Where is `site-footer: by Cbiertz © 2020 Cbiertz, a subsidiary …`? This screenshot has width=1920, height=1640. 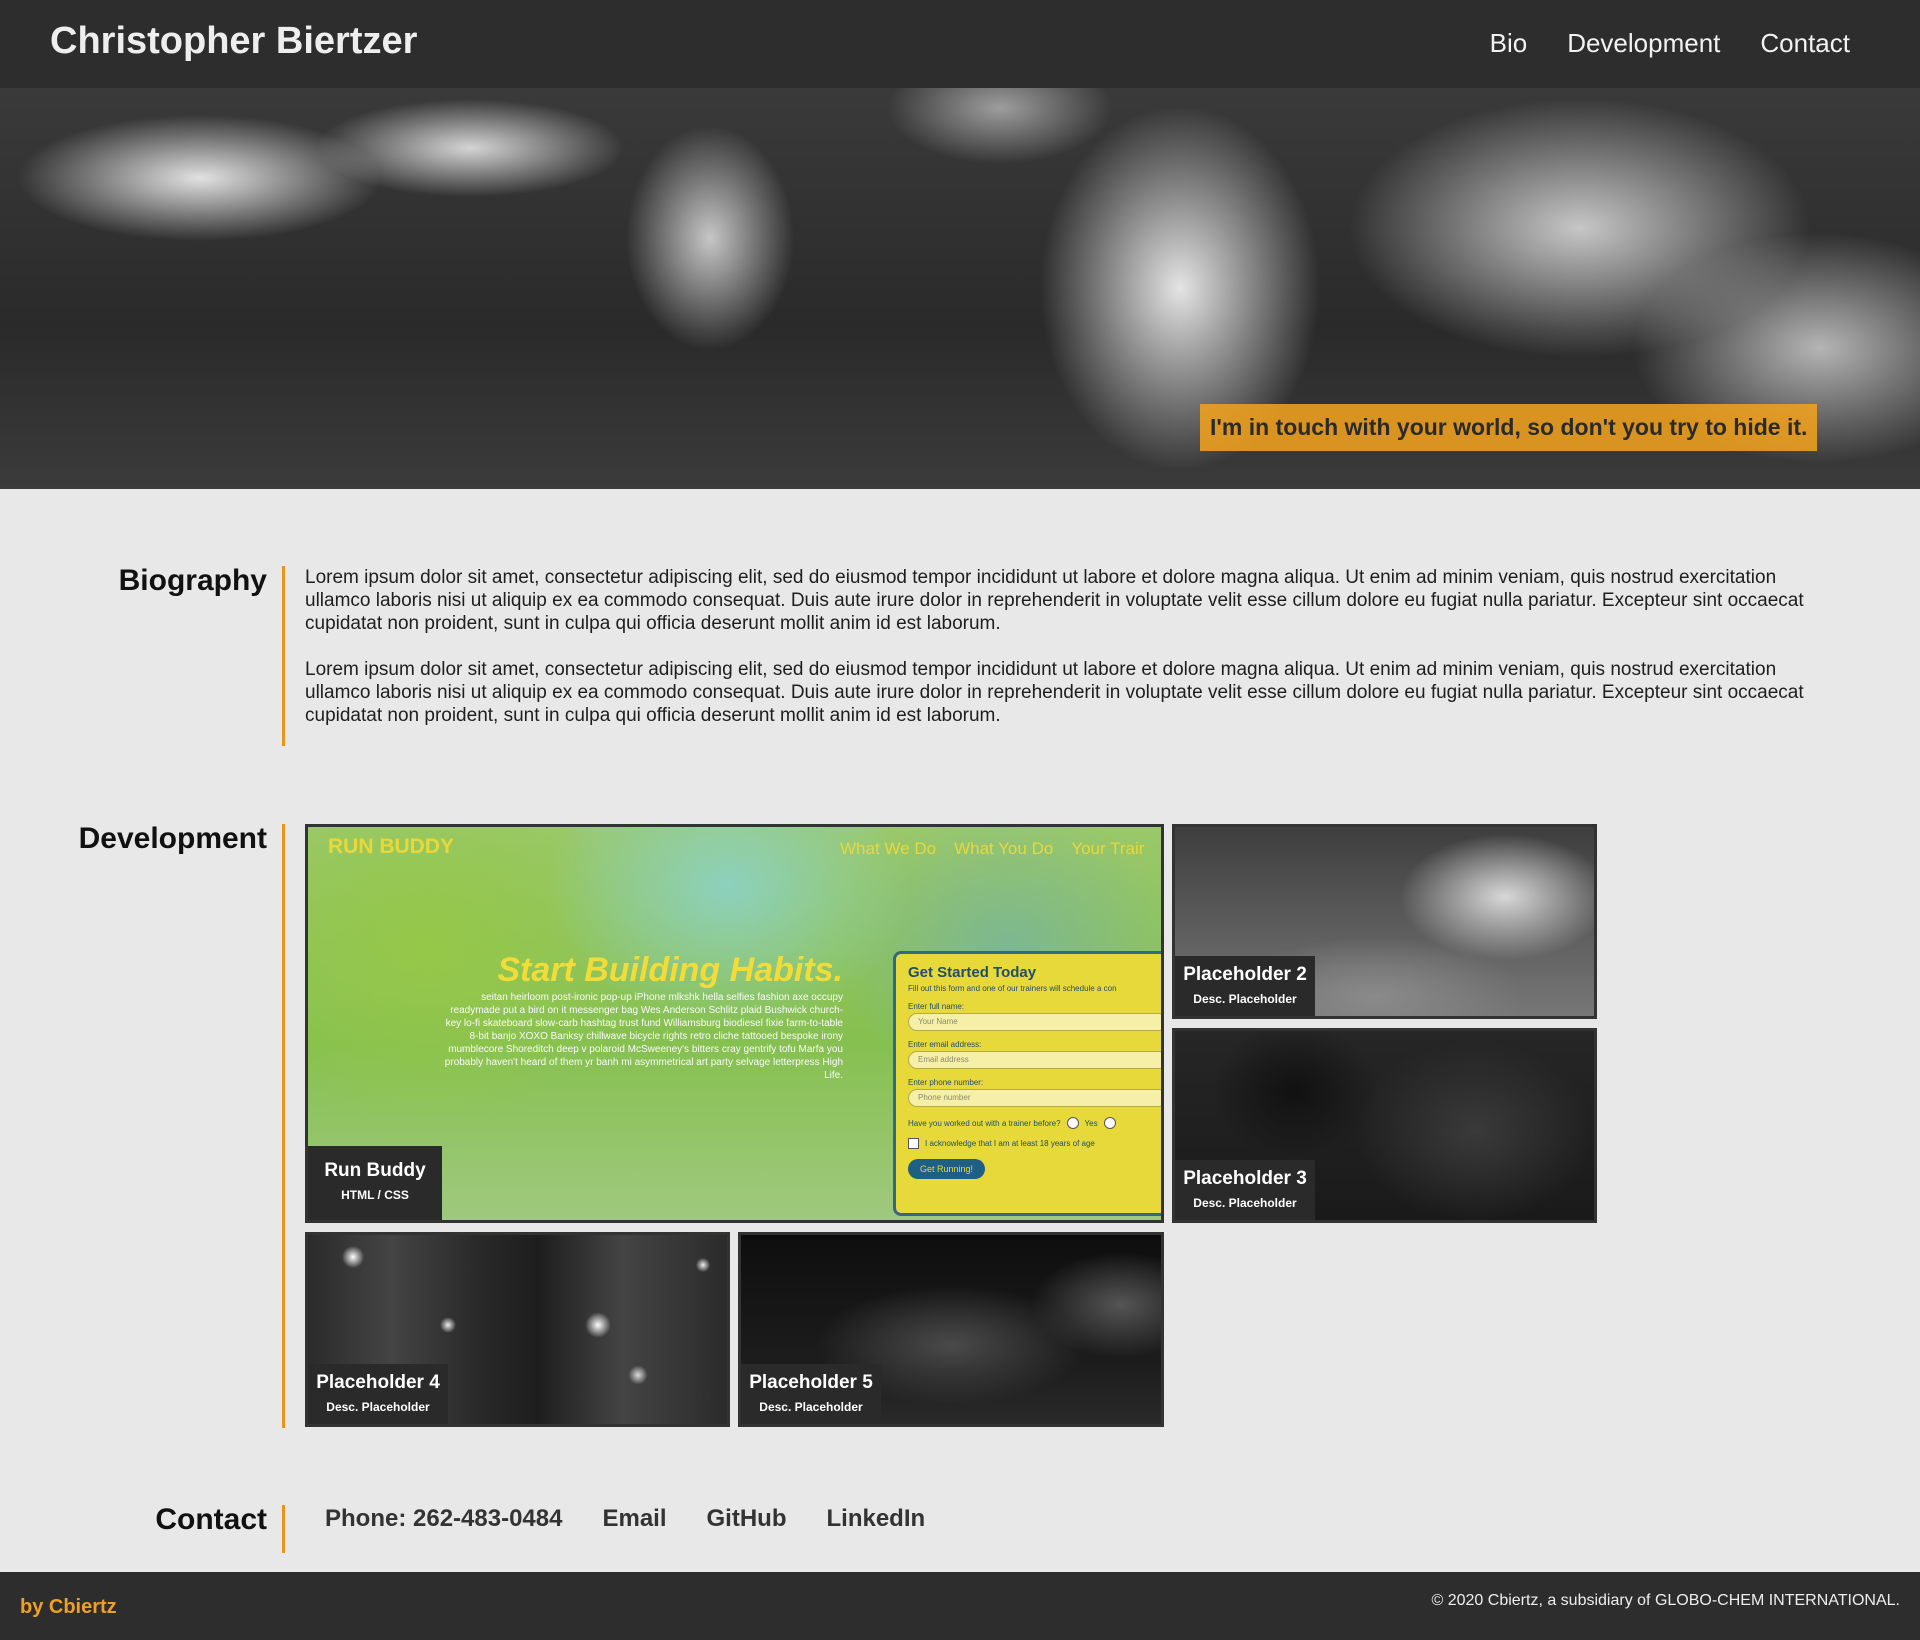 site-footer: by Cbiertz © 2020 Cbiertz, a subsidiary … is located at coordinates (960, 1606).